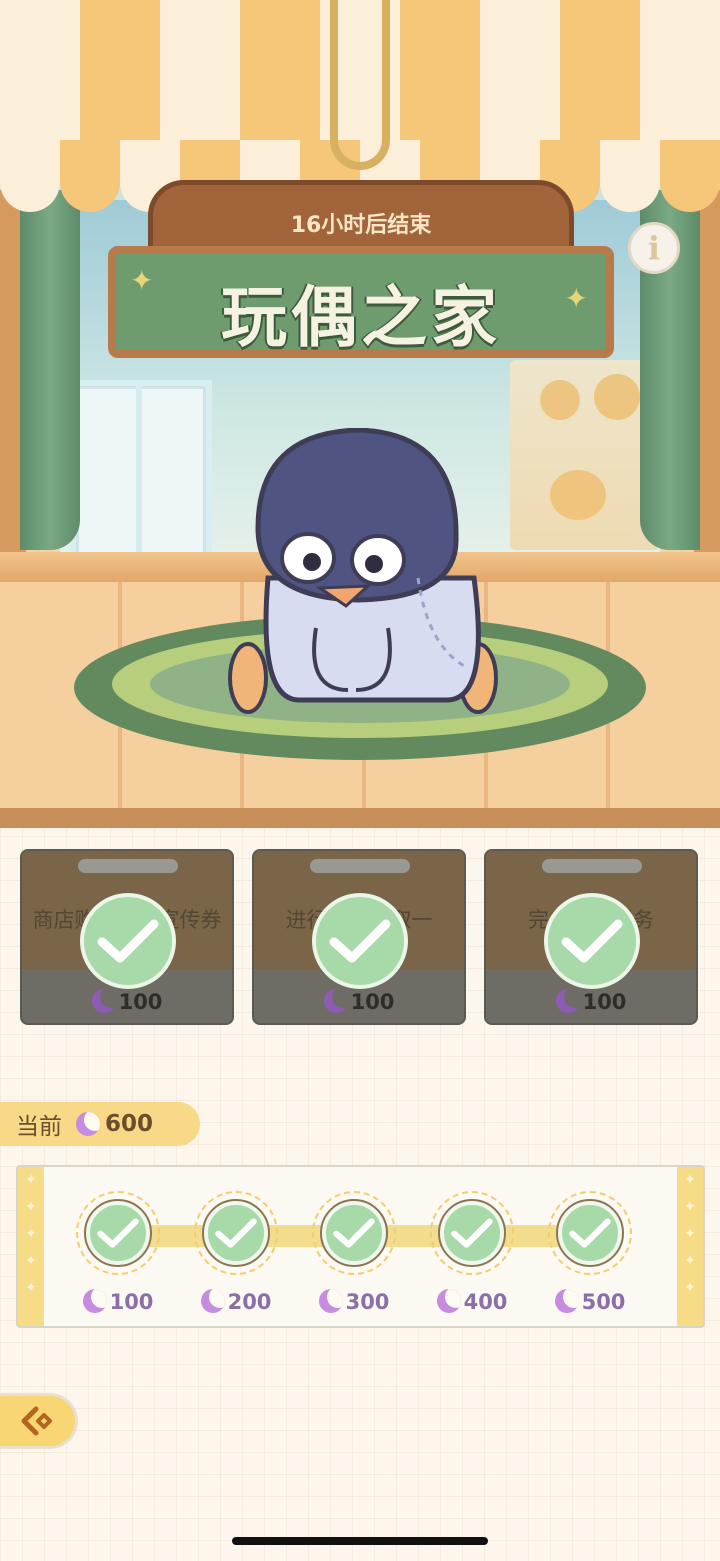  I want to click on curtain-left, so click(50, 370).